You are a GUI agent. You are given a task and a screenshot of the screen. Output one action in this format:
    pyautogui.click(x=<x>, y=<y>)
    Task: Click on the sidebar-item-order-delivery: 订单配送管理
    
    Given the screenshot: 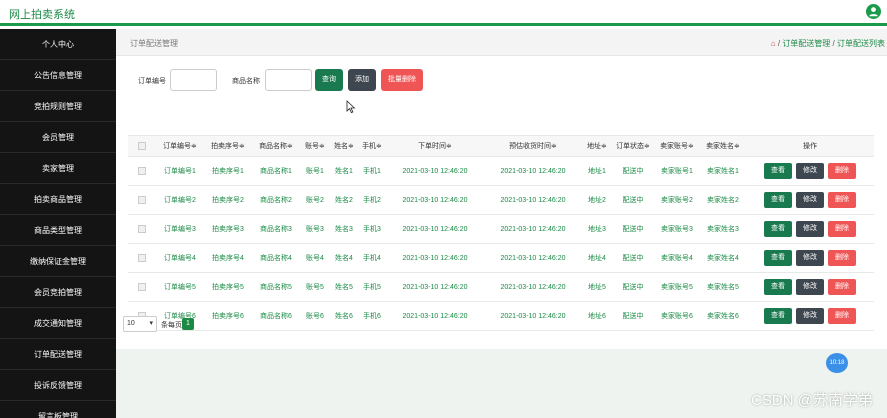 What is the action you would take?
    pyautogui.click(x=58, y=354)
    